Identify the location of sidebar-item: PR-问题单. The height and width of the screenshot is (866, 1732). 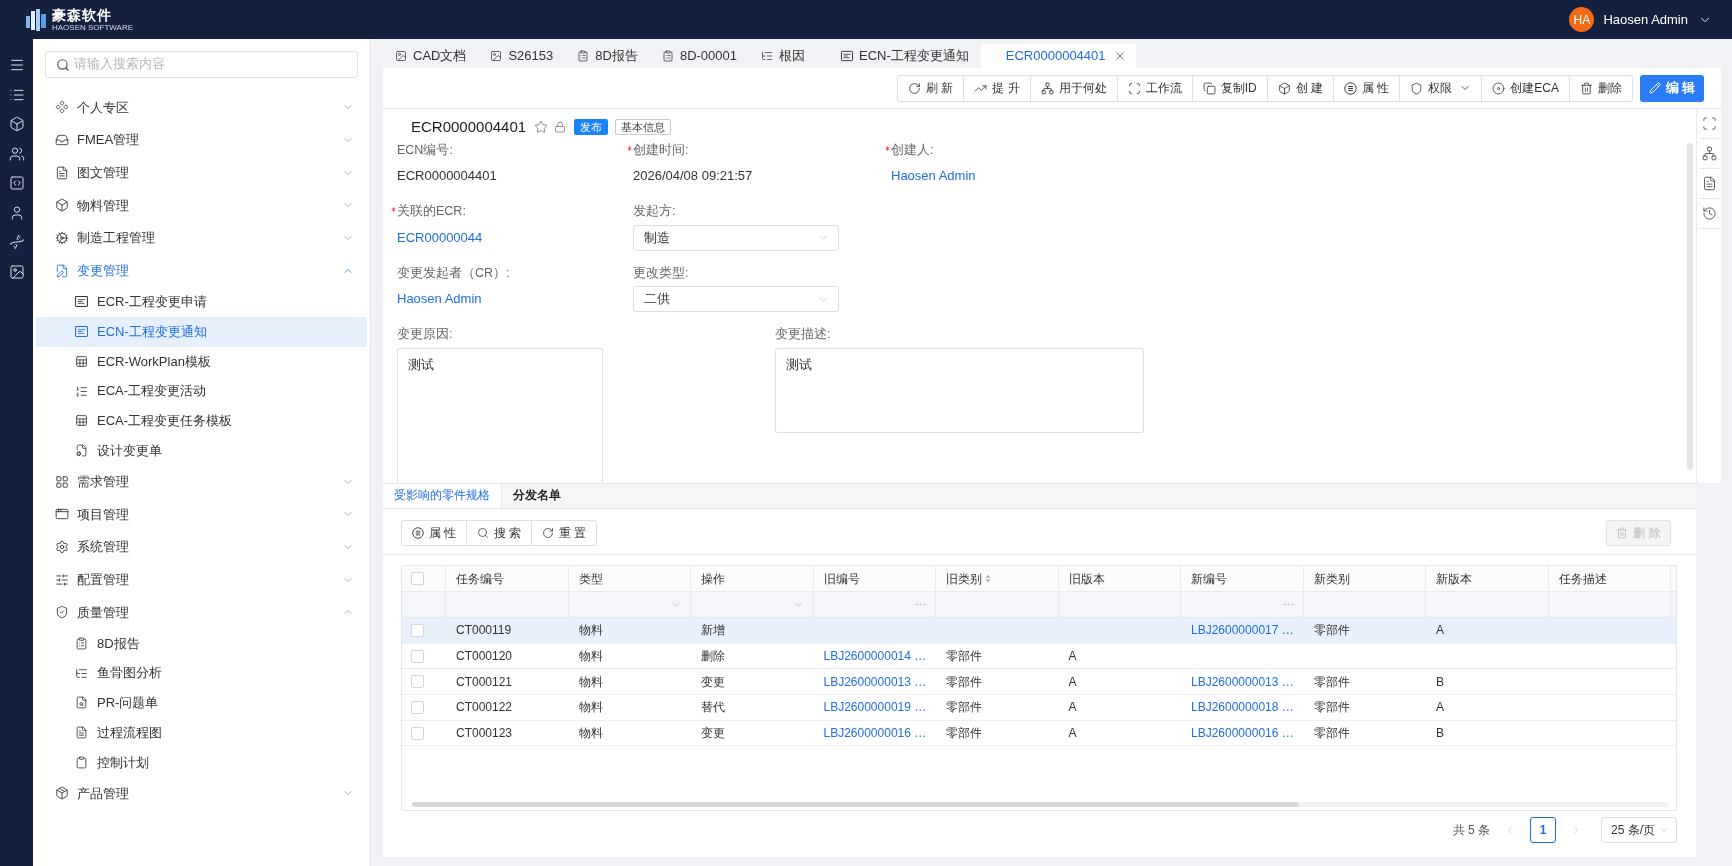
(201, 703).